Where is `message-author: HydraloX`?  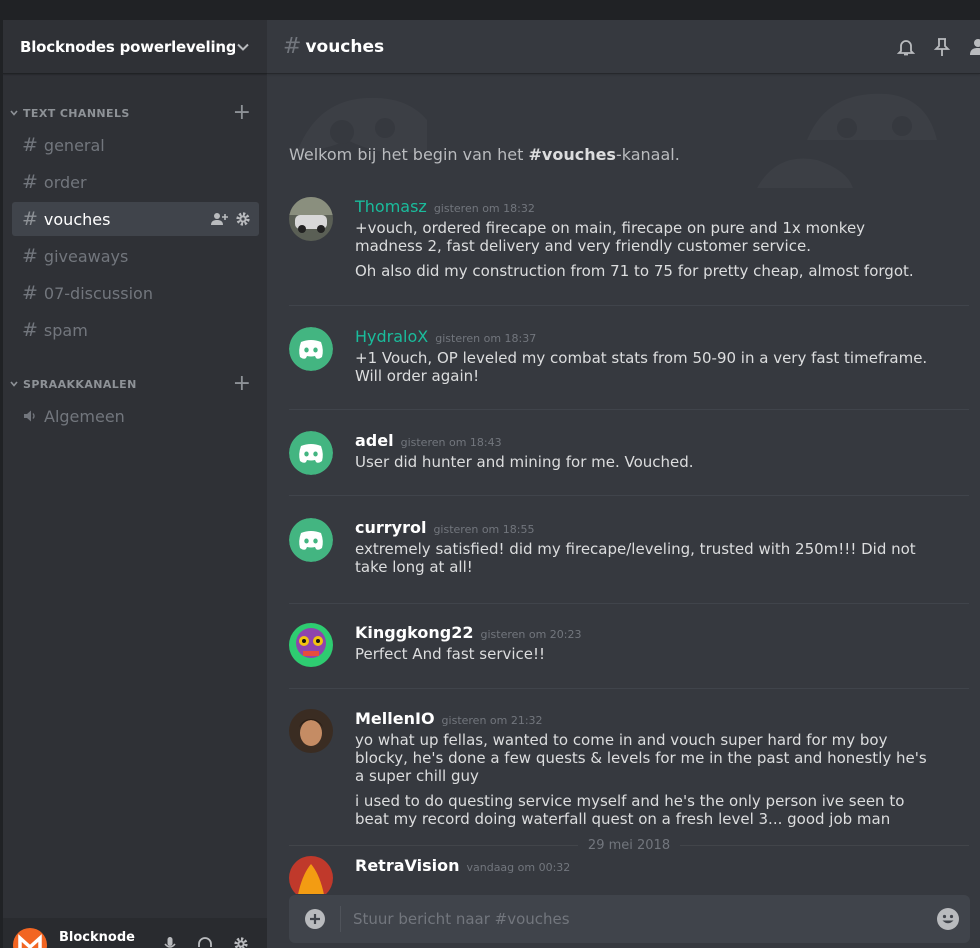
message-author: HydraloX is located at coordinates (391, 336).